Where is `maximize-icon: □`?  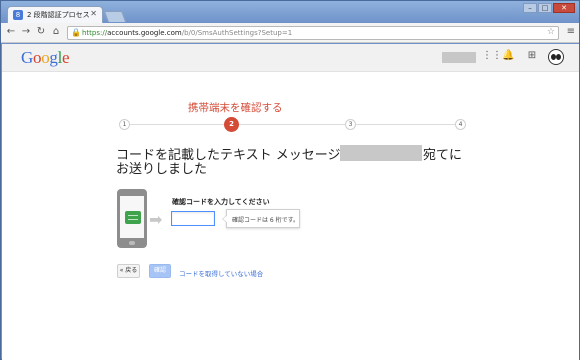
maximize-icon: □ is located at coordinates (545, 8).